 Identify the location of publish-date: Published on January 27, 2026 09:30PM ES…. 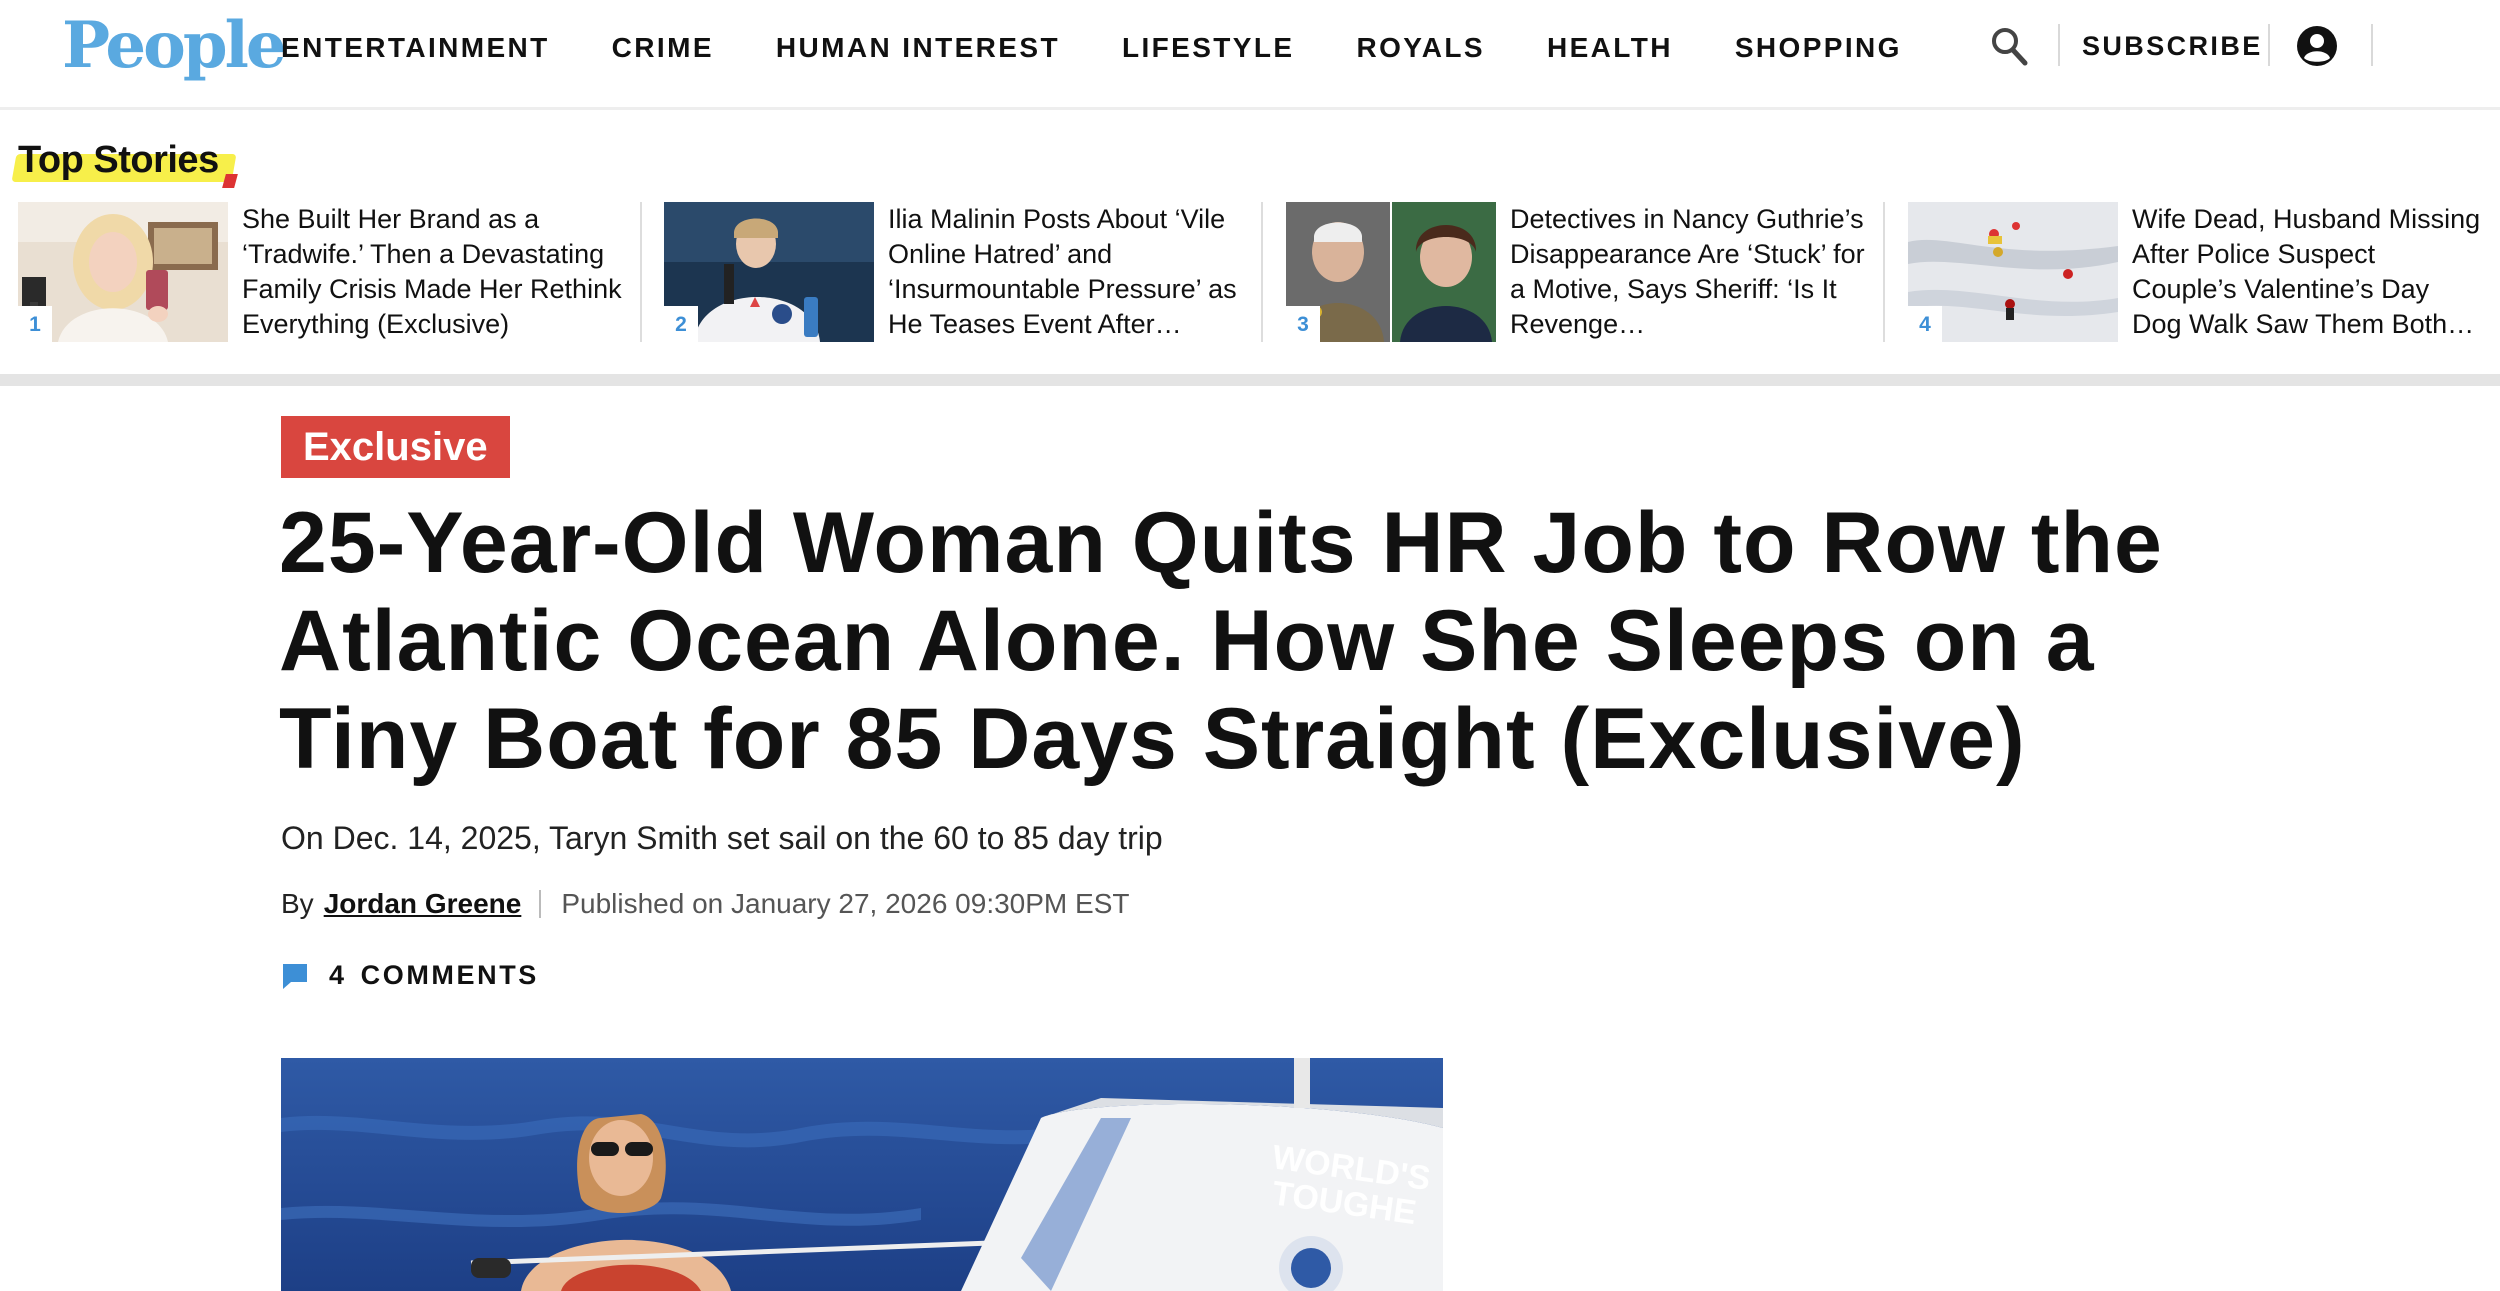
(845, 903).